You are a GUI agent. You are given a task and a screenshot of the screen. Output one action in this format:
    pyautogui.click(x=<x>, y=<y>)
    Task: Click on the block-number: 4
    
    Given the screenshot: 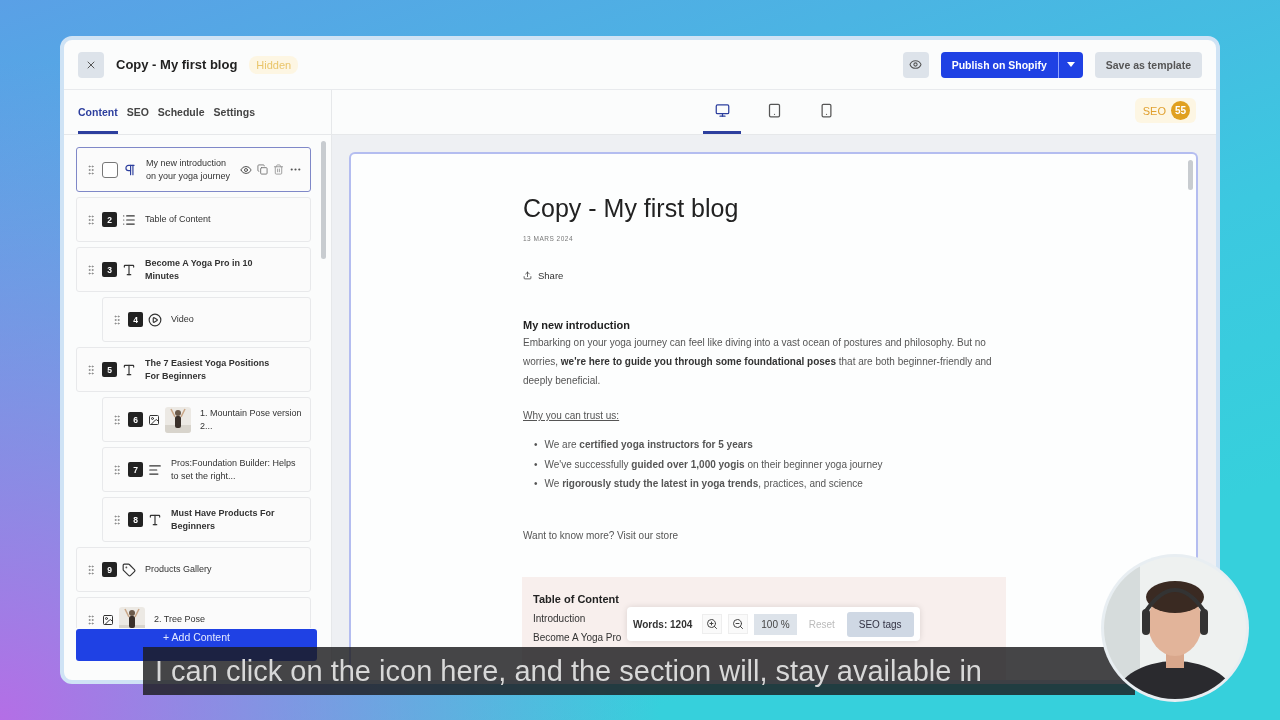 What is the action you would take?
    pyautogui.click(x=135, y=319)
    